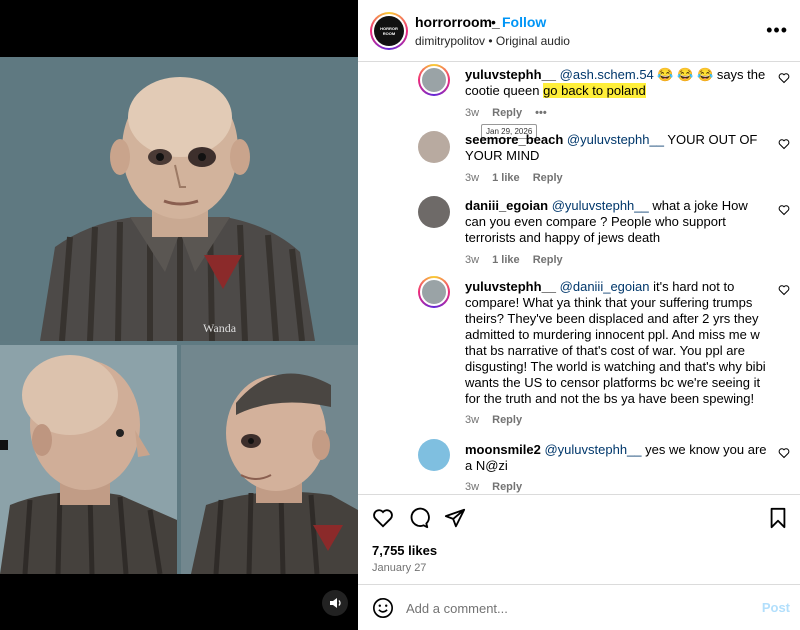 The image size is (800, 630). I want to click on smiley-icon, so click(383, 608).